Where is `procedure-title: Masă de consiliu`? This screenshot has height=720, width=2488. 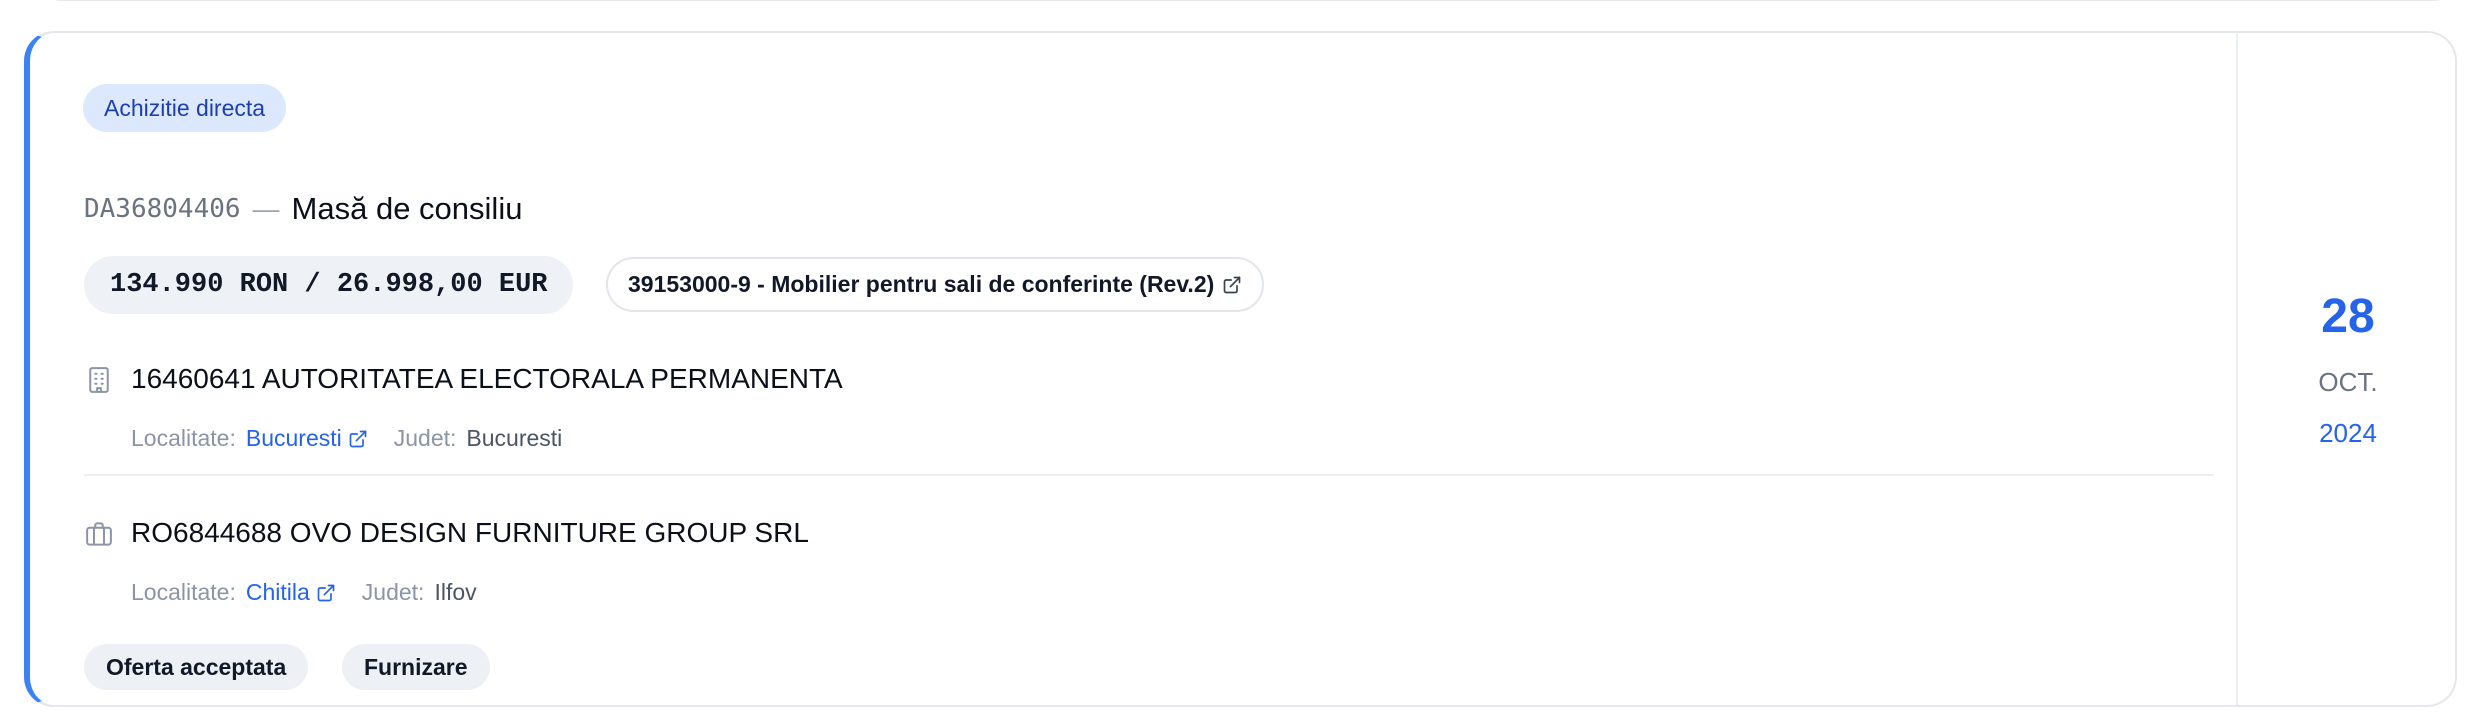
procedure-title: Masă de consiliu is located at coordinates (407, 208).